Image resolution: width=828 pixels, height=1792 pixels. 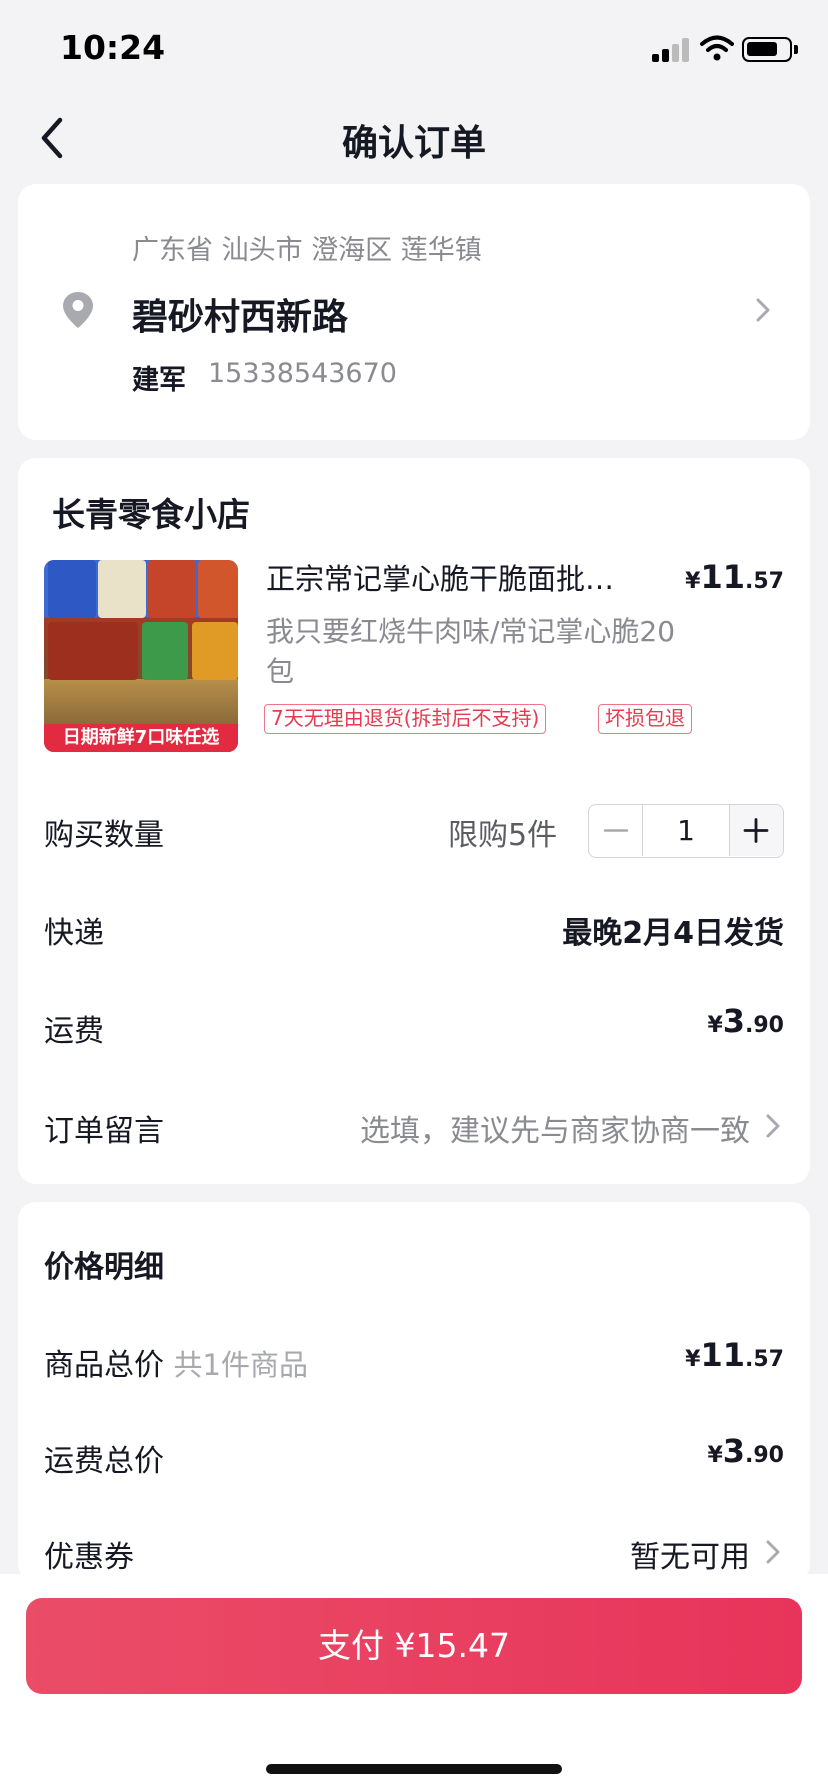 I want to click on quantity-value: 1, so click(x=686, y=830).